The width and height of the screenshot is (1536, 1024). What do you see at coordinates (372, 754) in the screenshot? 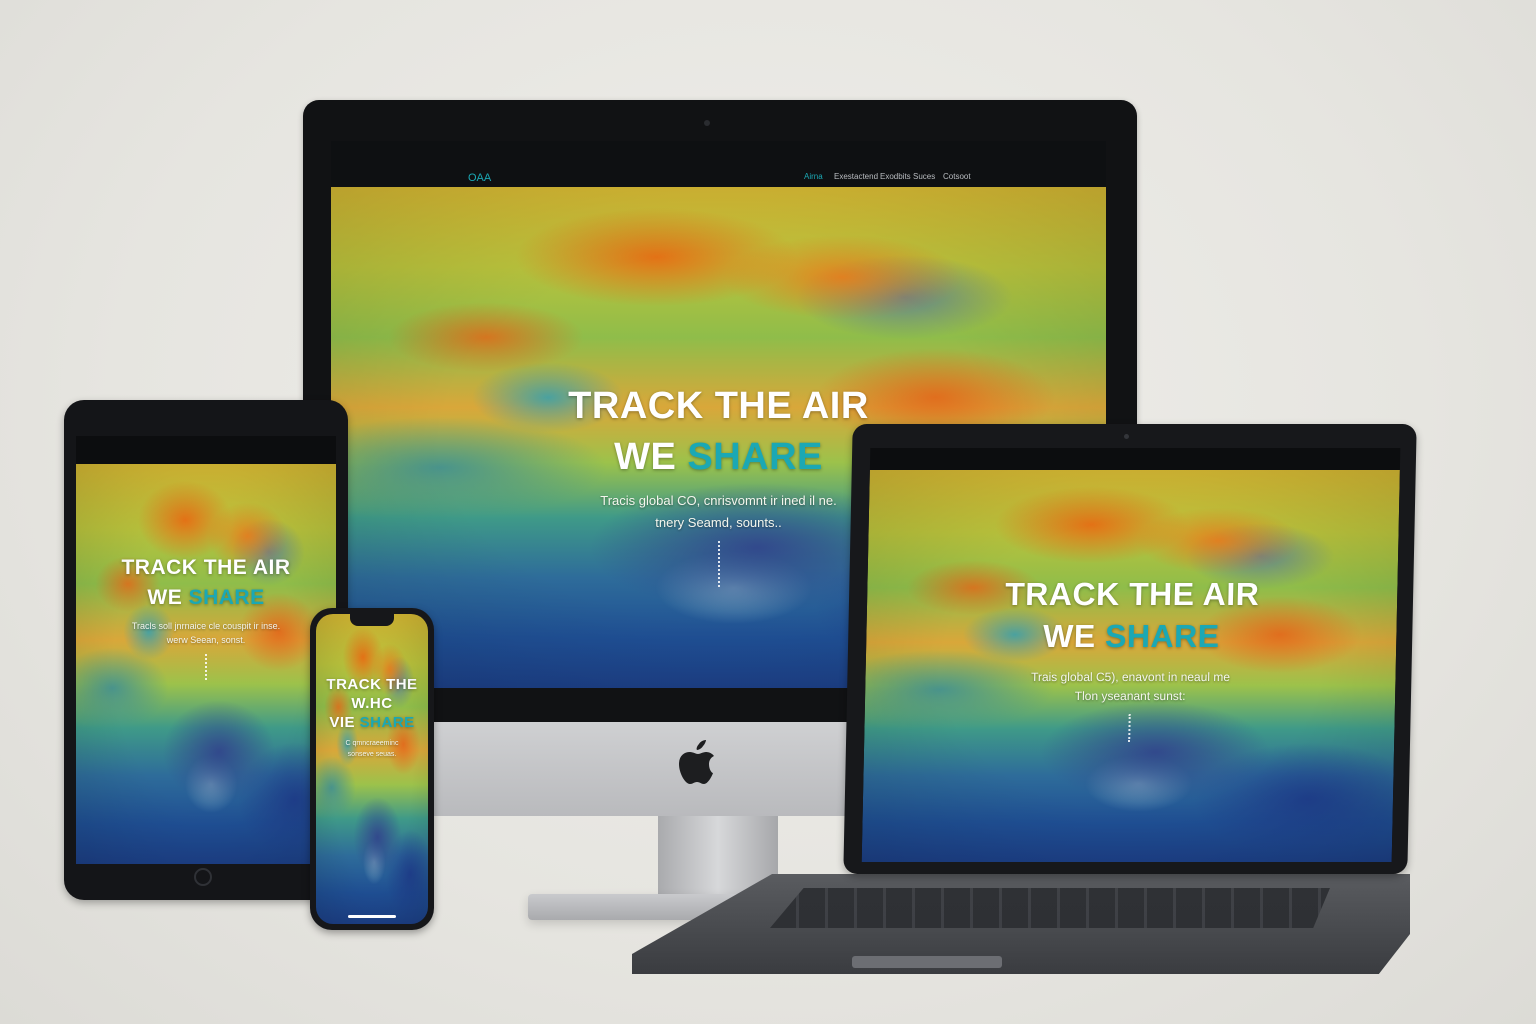
I see `phone-hero-sub-2: sonseve seuas.` at bounding box center [372, 754].